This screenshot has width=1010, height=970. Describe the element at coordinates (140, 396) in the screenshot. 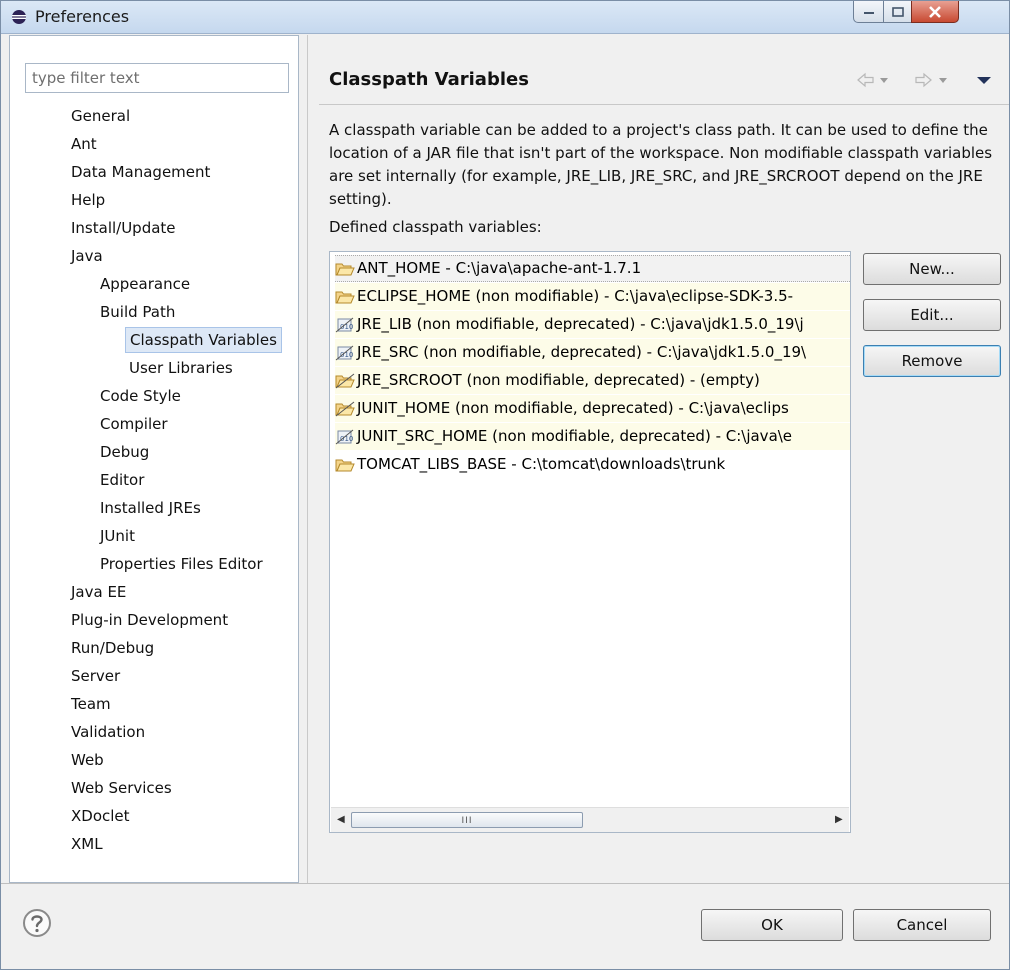

I see `tree-item-code-style: Code Style` at that location.